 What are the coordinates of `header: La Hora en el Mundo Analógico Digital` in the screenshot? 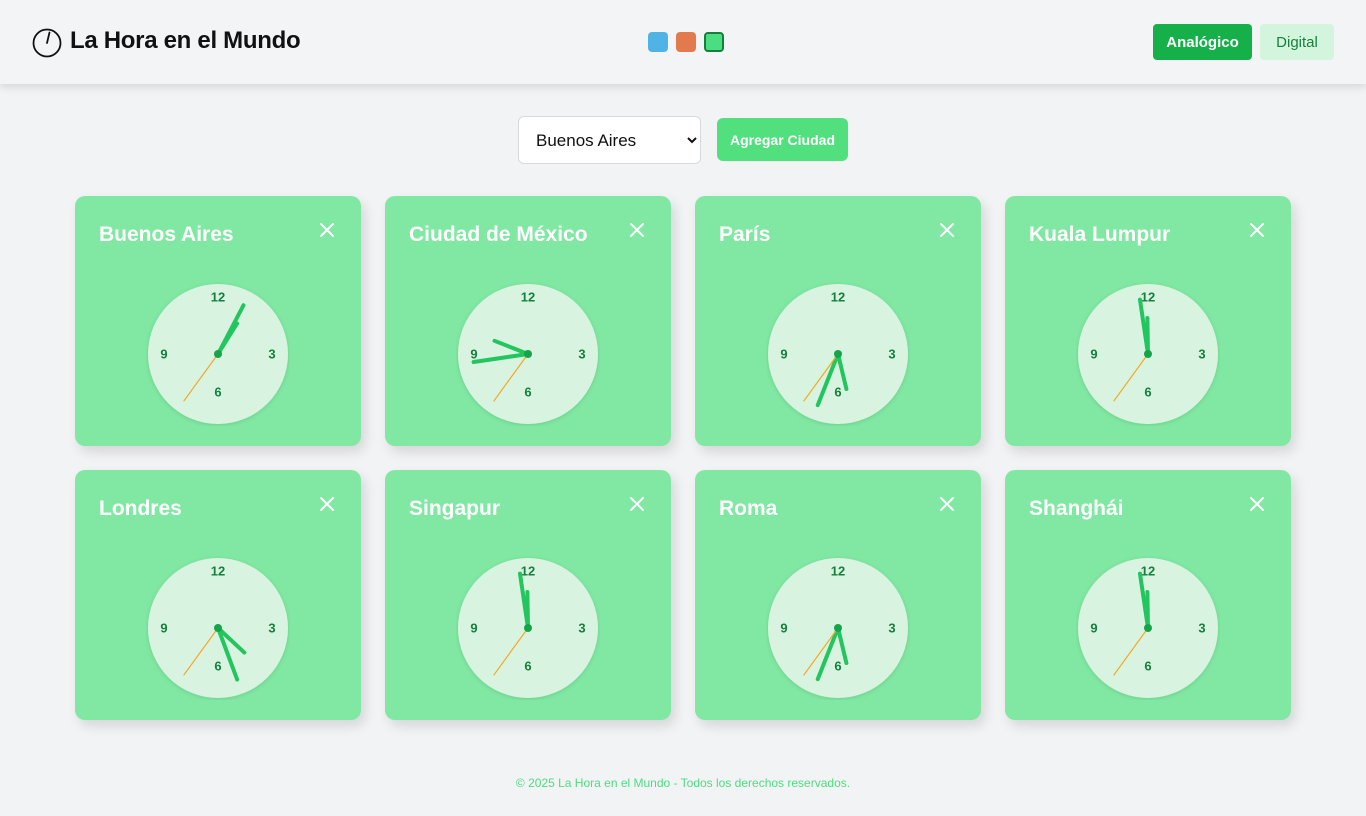 It's located at (683, 42).